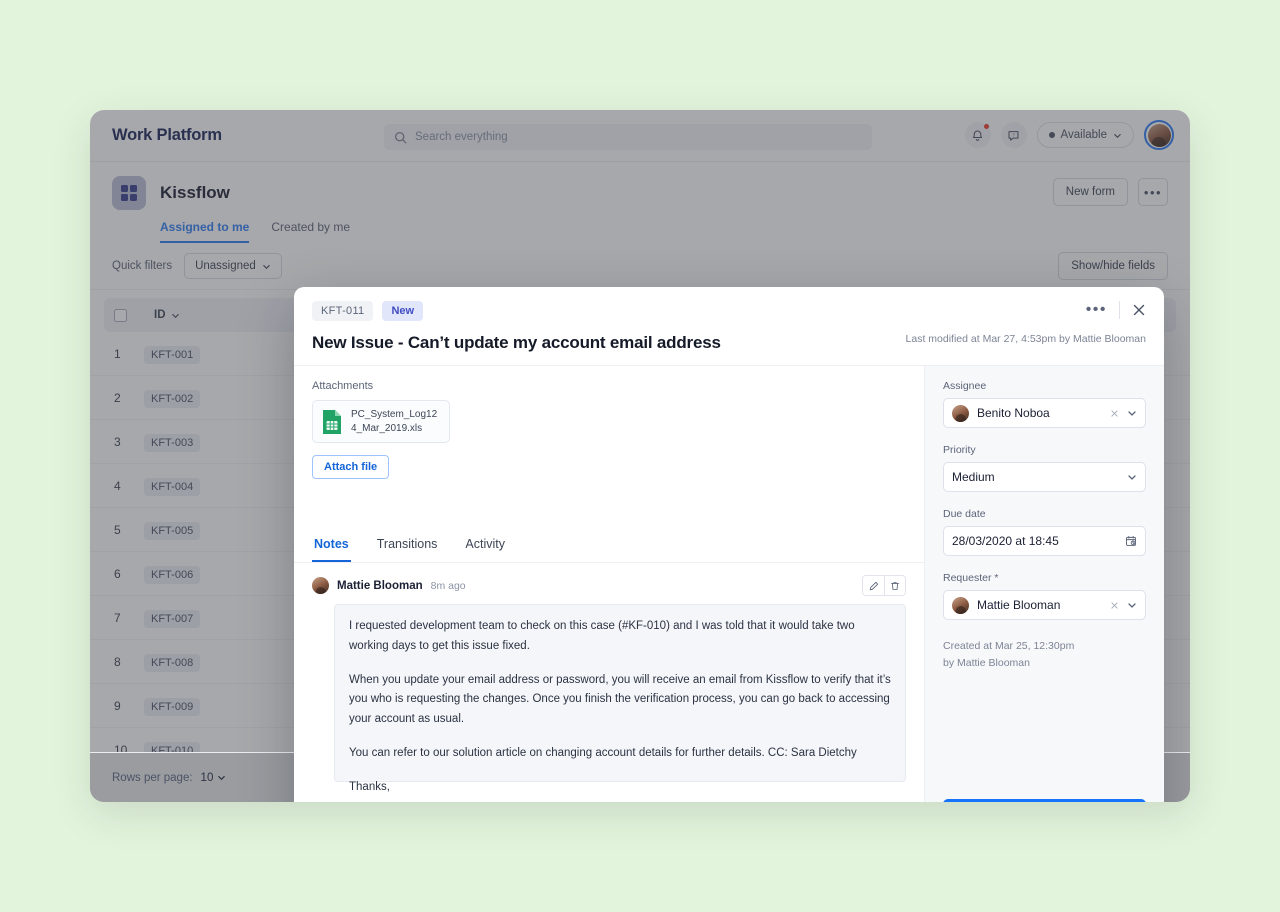  I want to click on rows-per-page-select: 10, so click(214, 778).